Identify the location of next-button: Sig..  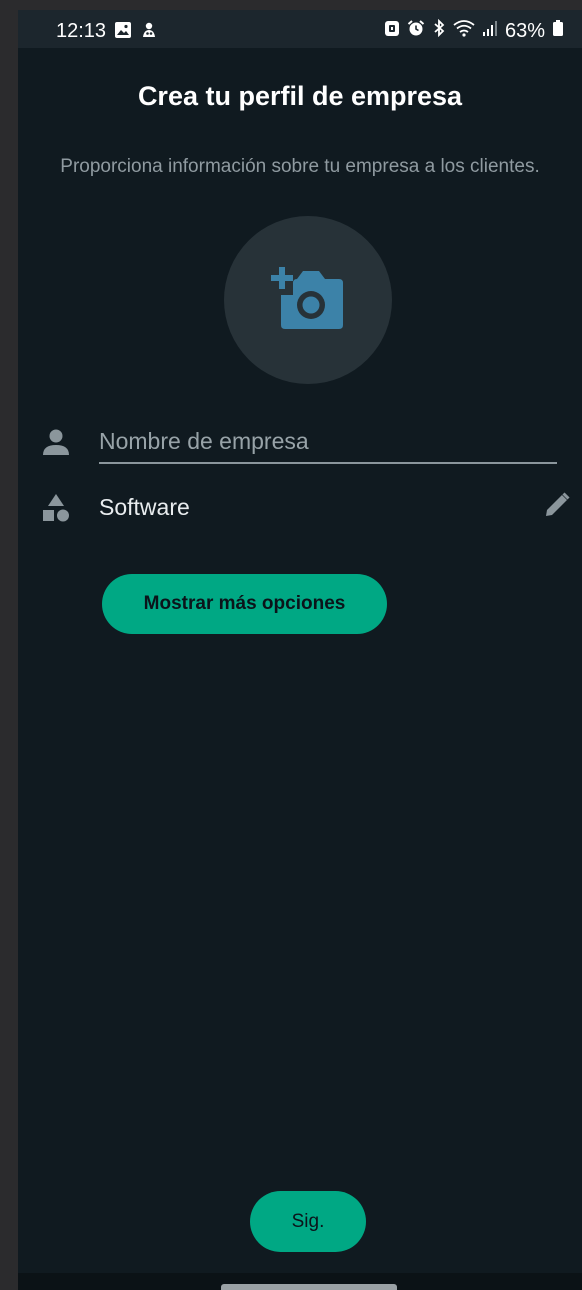
(308, 1221).